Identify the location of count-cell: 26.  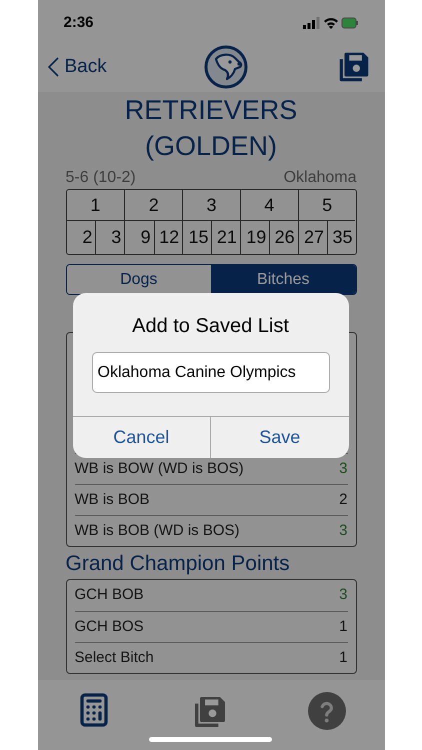
(283, 237).